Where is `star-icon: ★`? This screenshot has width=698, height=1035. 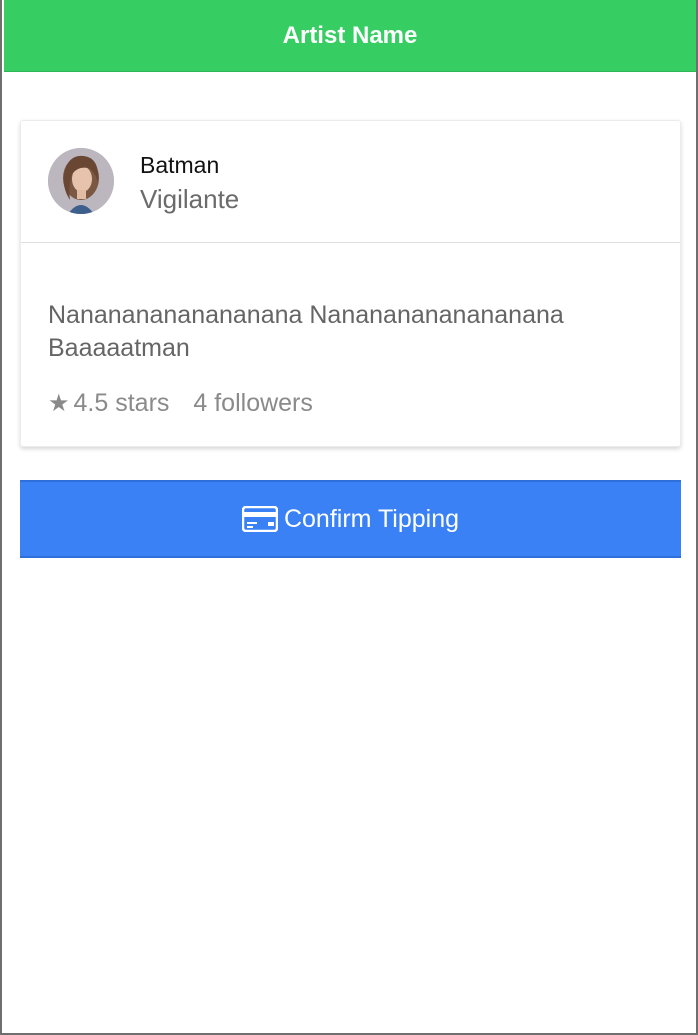 star-icon: ★ is located at coordinates (59, 403).